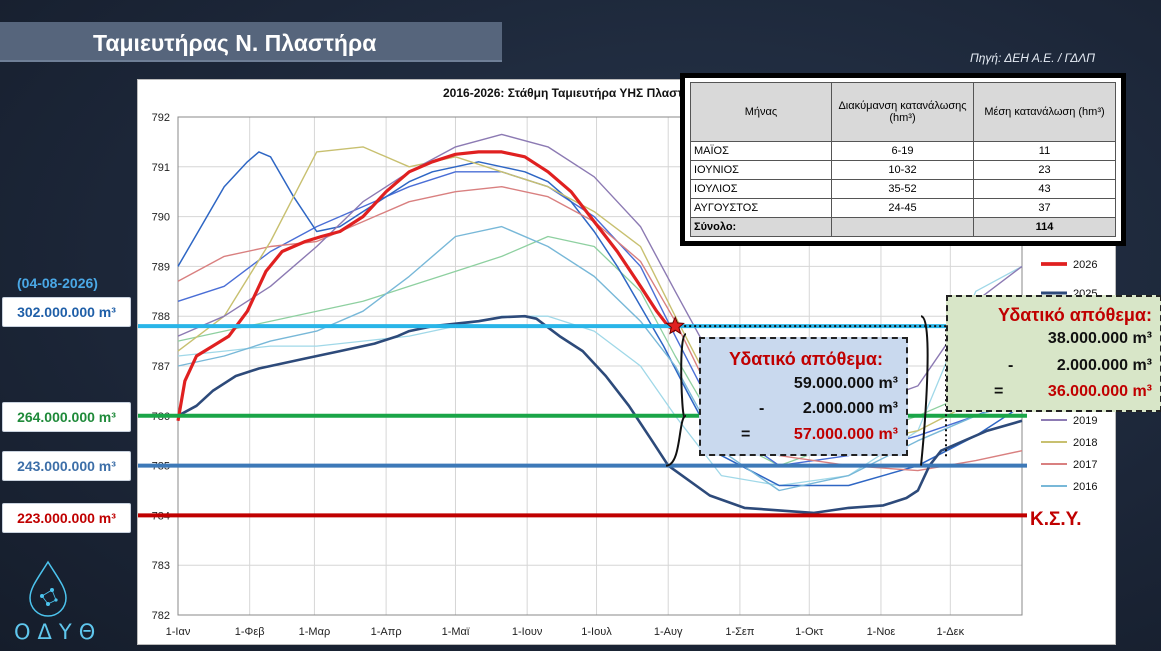 This screenshot has width=1161, height=651. Describe the element at coordinates (1044, 112) in the screenshot. I see `table-header-mean: Μέση κατανάλωση (hm³)` at that location.